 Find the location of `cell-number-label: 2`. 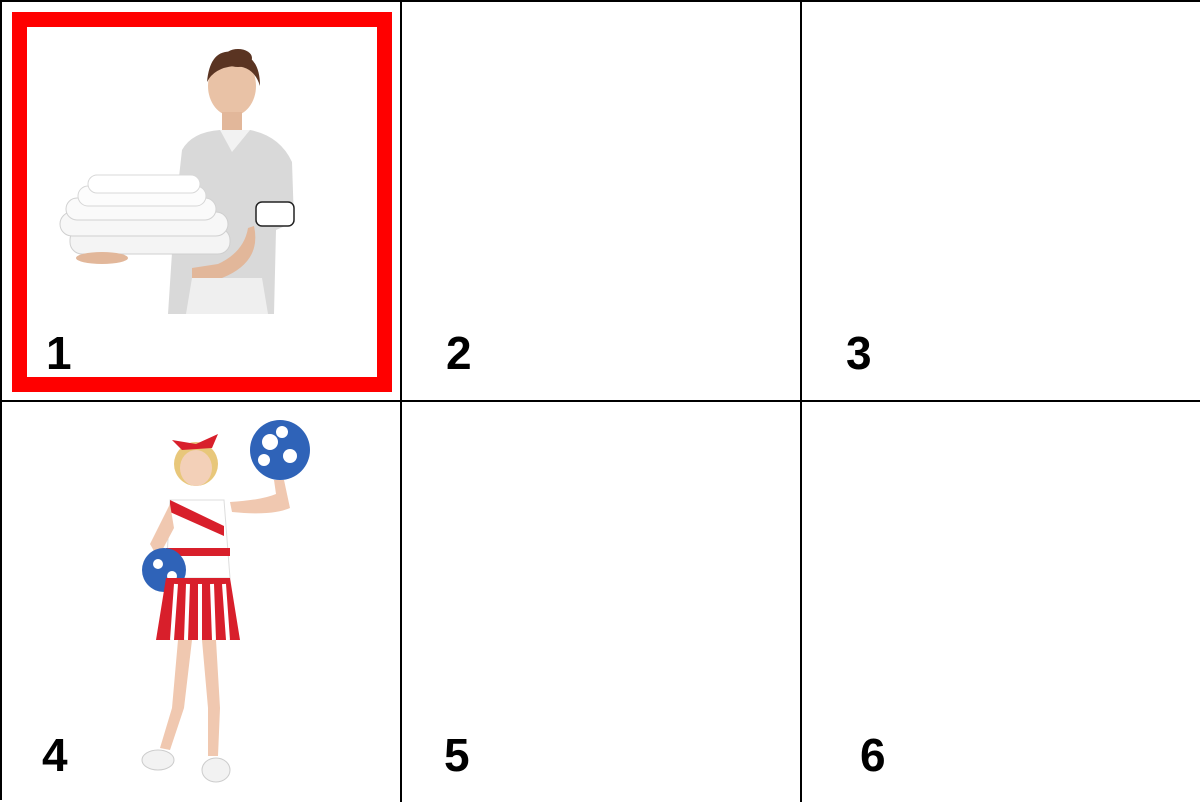

cell-number-label: 2 is located at coordinates (459, 353).